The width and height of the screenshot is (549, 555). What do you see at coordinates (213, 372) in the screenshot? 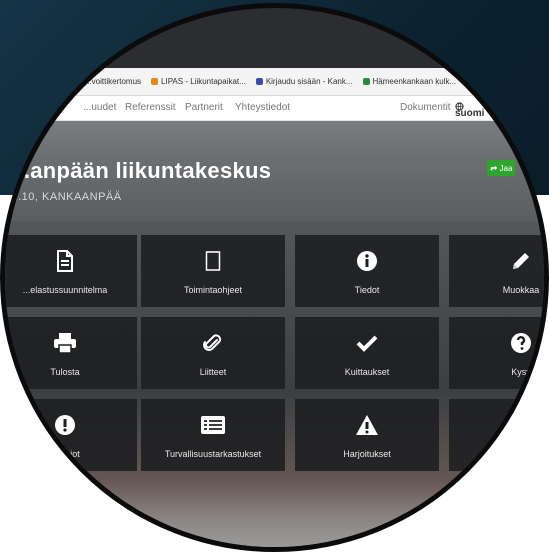
I see `tile-label: Liitteet` at bounding box center [213, 372].